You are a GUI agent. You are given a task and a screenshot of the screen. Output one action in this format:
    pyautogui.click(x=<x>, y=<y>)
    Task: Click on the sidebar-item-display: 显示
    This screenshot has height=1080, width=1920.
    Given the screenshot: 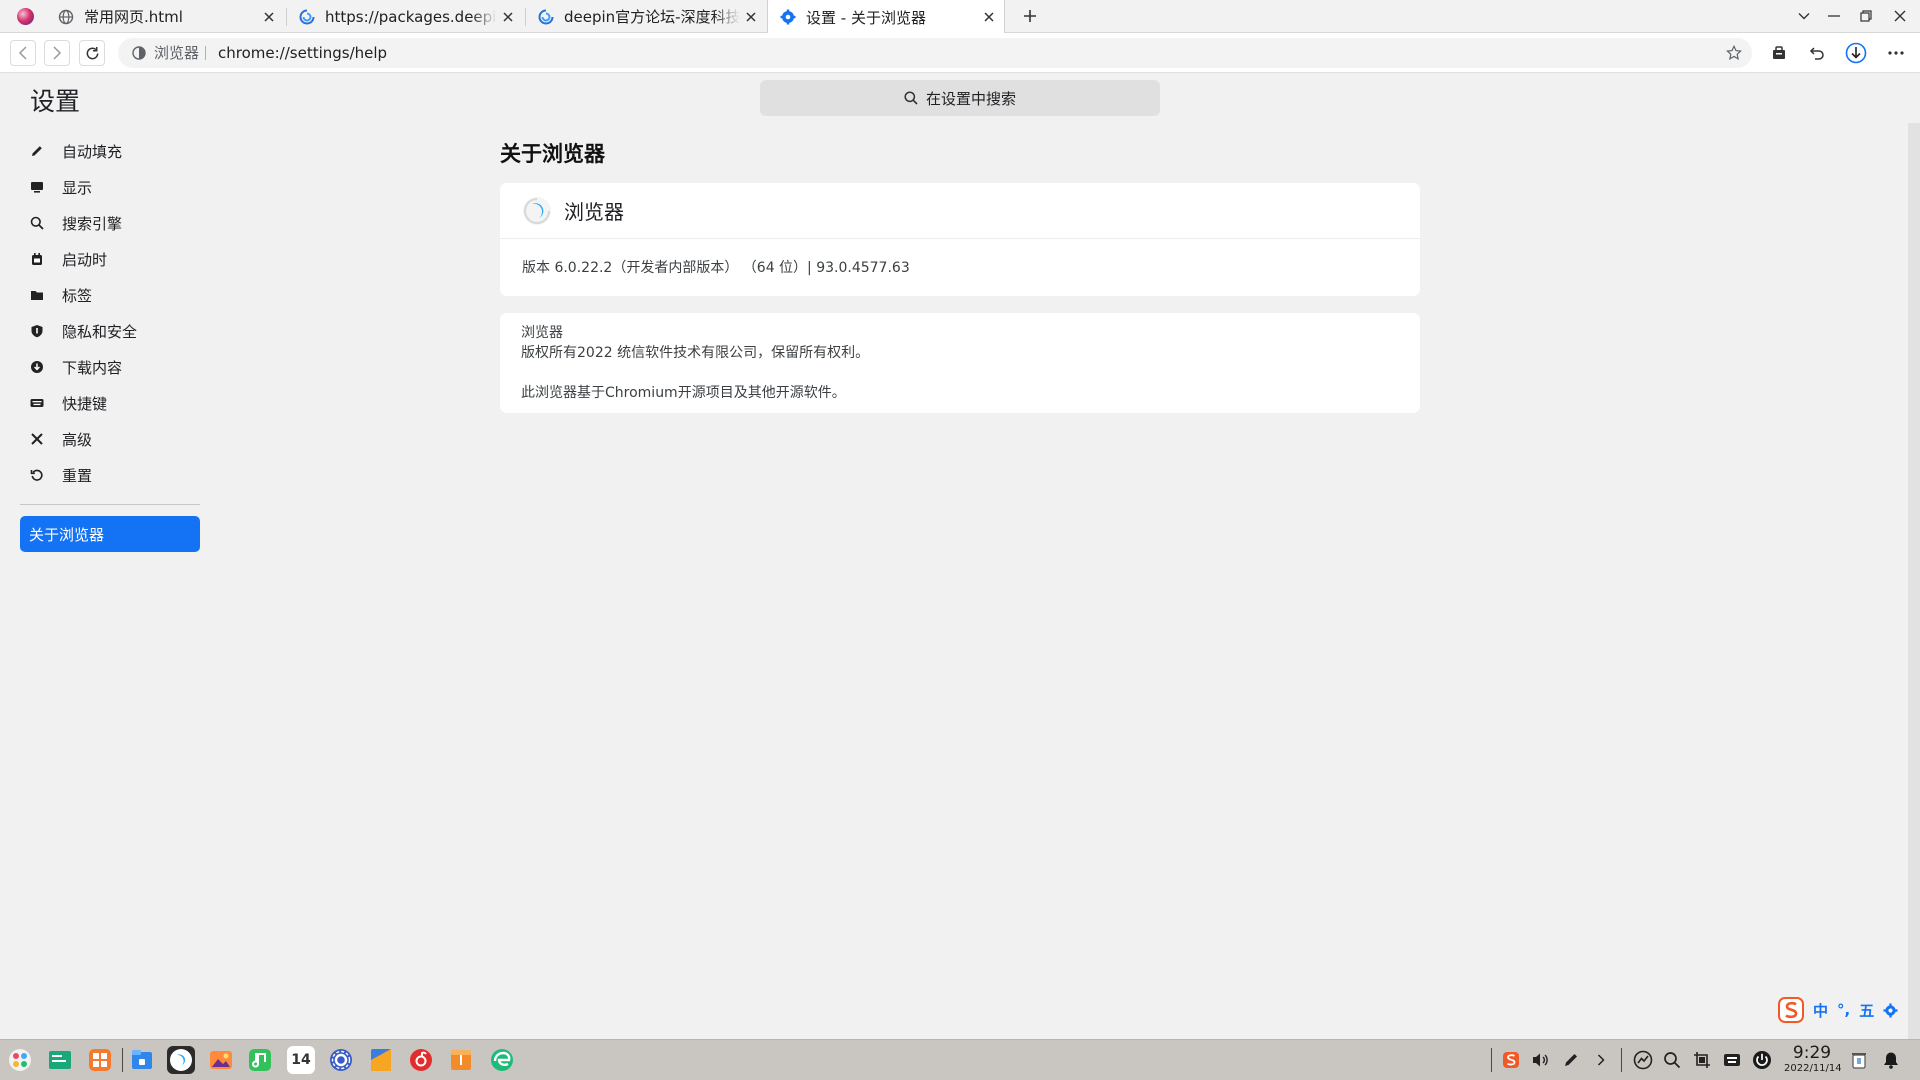 What is the action you would take?
    pyautogui.click(x=111, y=187)
    